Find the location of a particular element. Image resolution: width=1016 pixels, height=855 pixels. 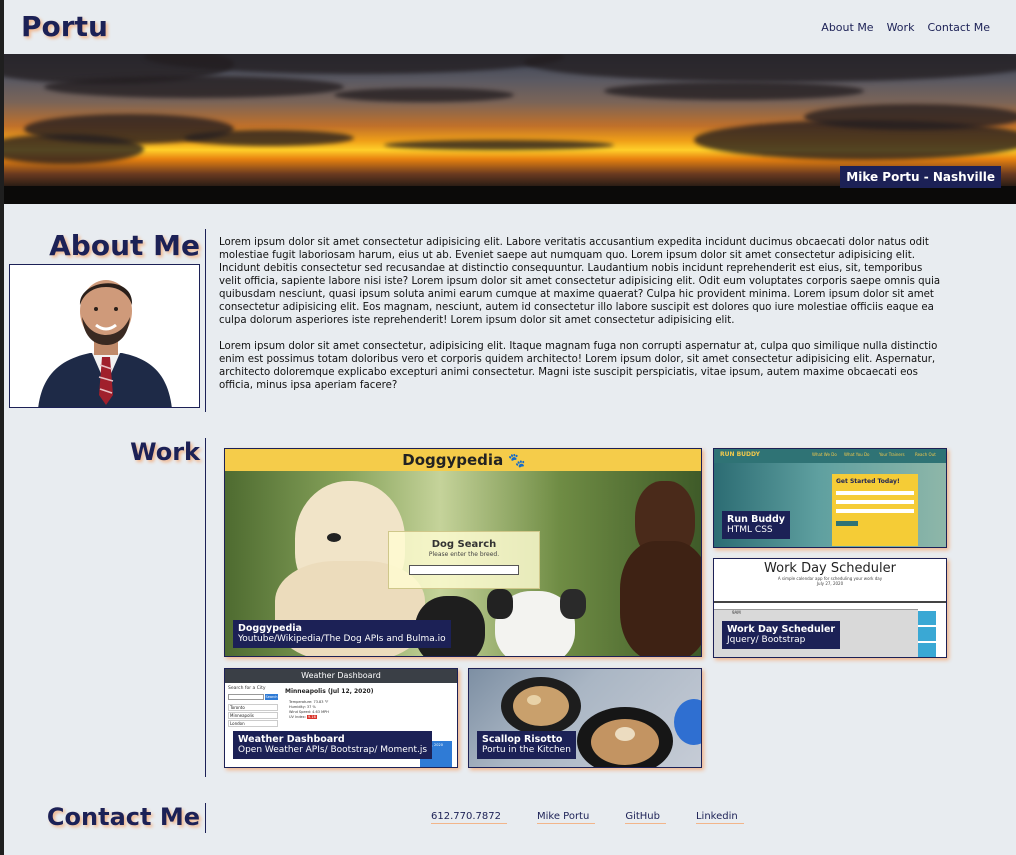

run-buddy-brand: RUN BUDDY is located at coordinates (740, 454).